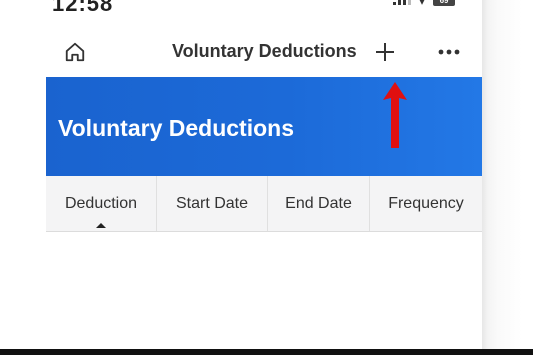 This screenshot has height=355, width=533. I want to click on bottom-edge, so click(266, 352).